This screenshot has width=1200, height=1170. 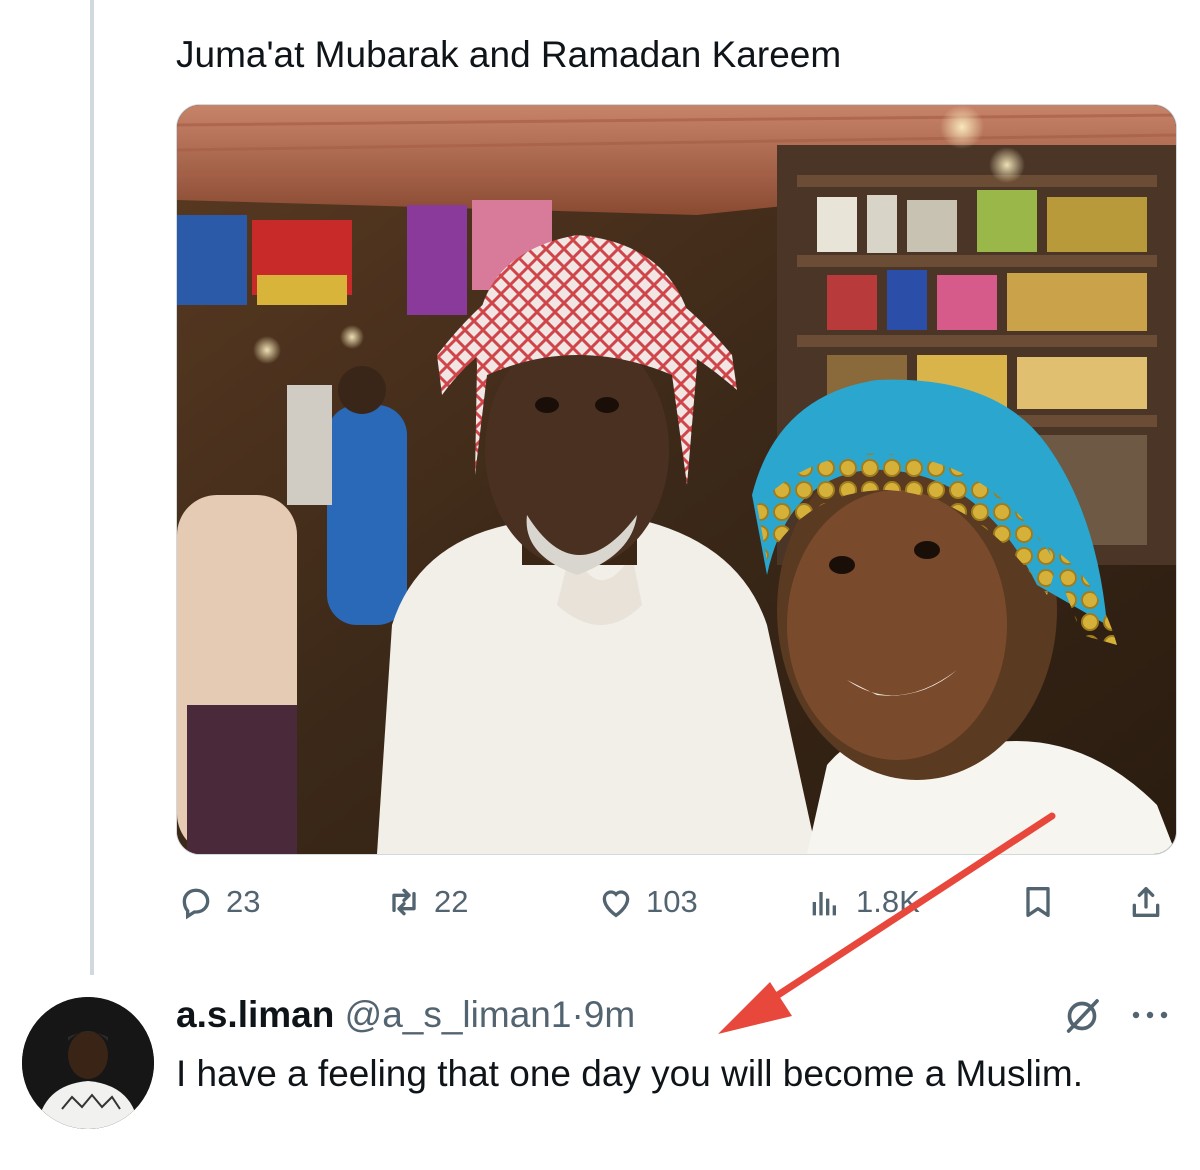 What do you see at coordinates (616, 904) in the screenshot?
I see `like-icon` at bounding box center [616, 904].